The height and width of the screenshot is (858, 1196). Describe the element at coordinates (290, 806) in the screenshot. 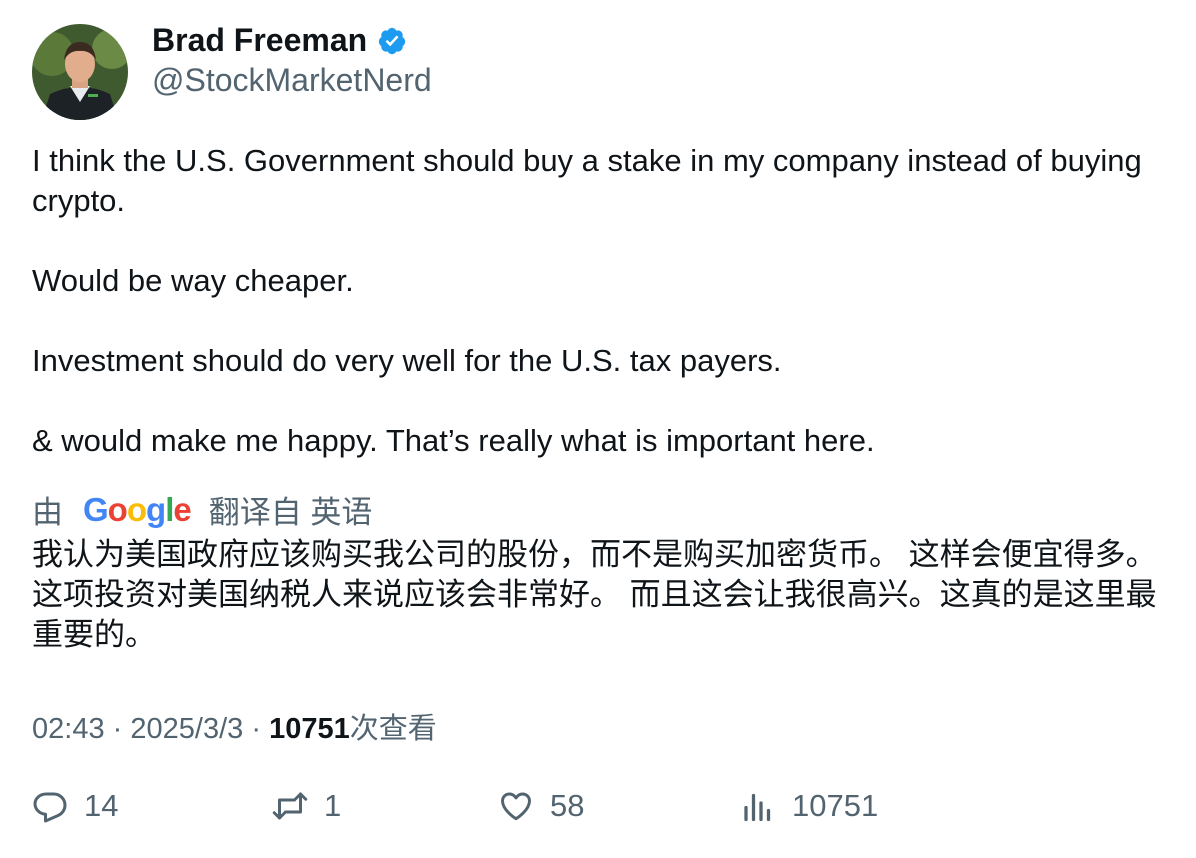

I see `retweet-icon` at that location.